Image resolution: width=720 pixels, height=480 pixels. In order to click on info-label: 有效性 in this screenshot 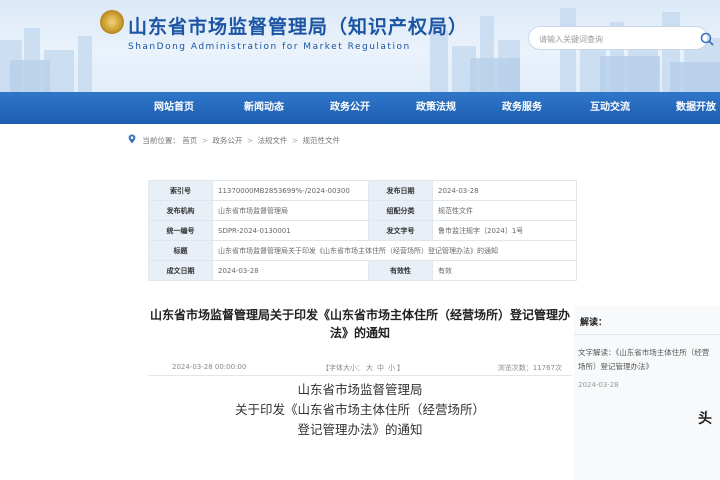, I will do `click(400, 270)`.